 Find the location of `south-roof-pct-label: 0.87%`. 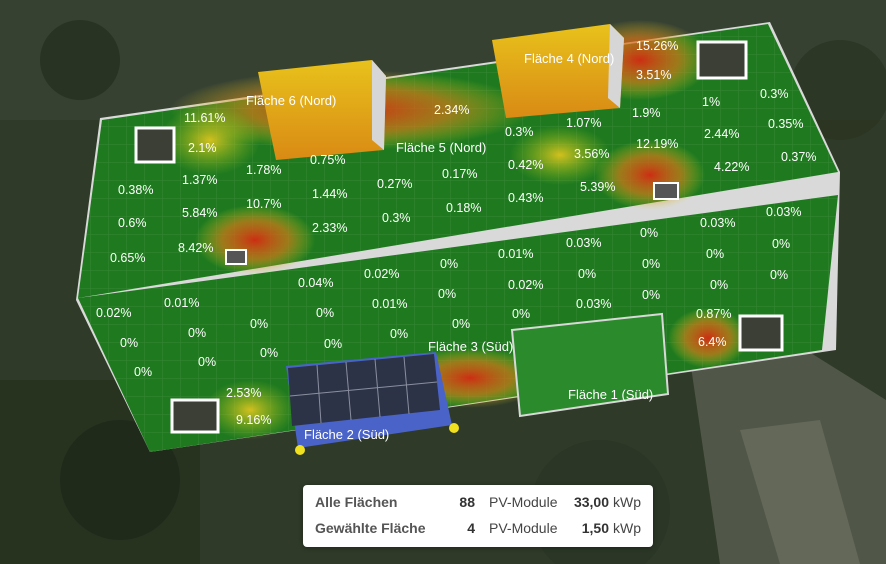

south-roof-pct-label: 0.87% is located at coordinates (713, 314).